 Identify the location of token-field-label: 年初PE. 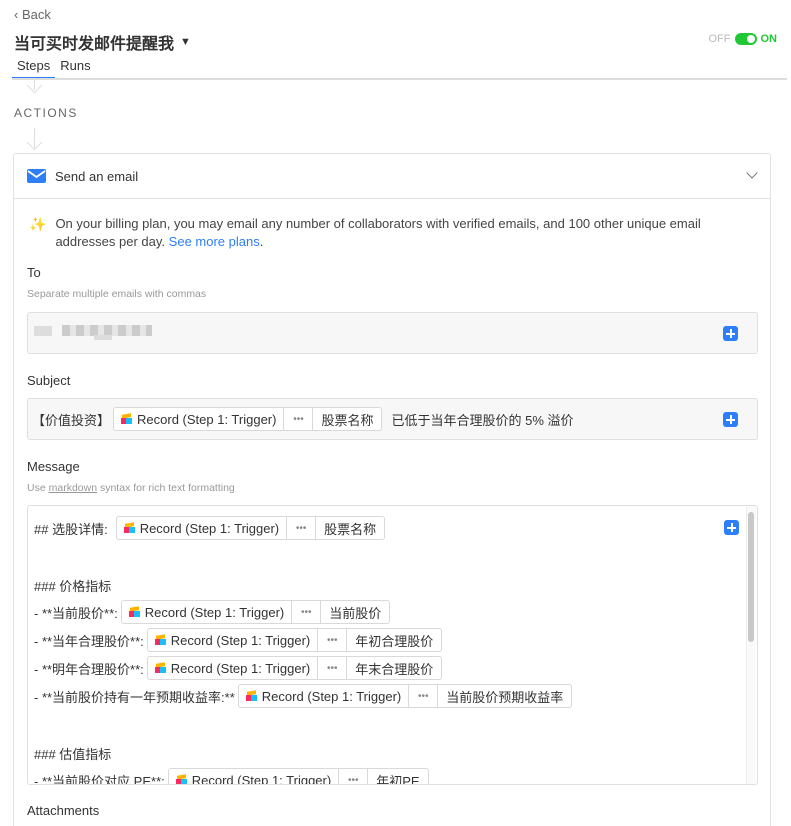
(398, 779).